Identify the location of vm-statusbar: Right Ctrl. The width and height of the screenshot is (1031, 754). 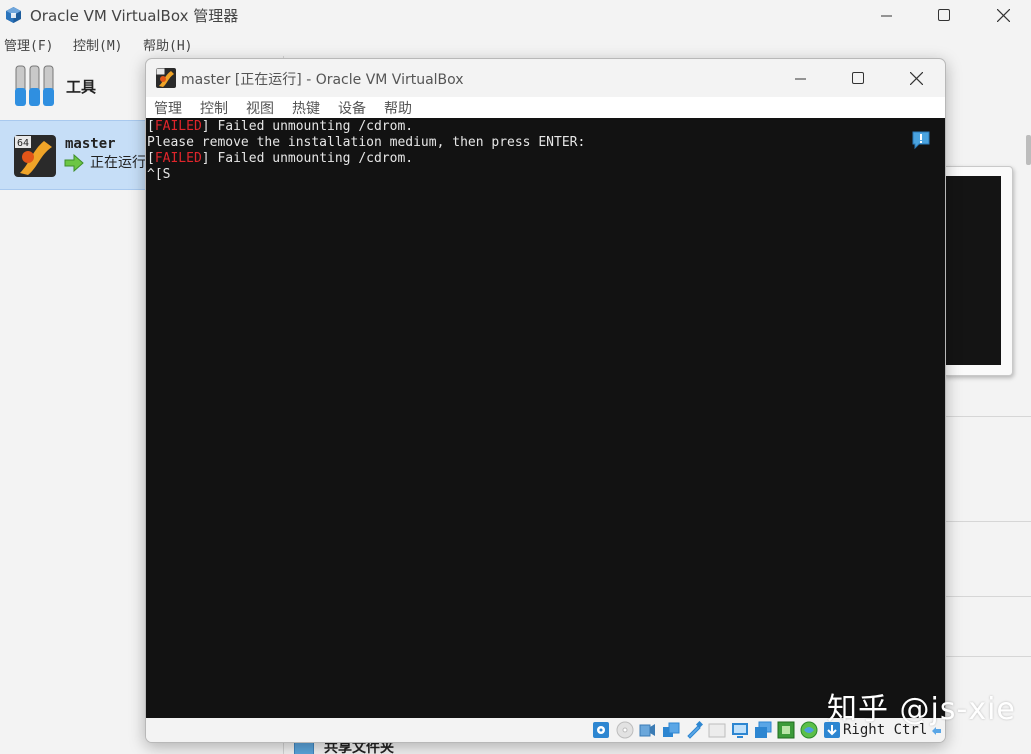
(545, 730).